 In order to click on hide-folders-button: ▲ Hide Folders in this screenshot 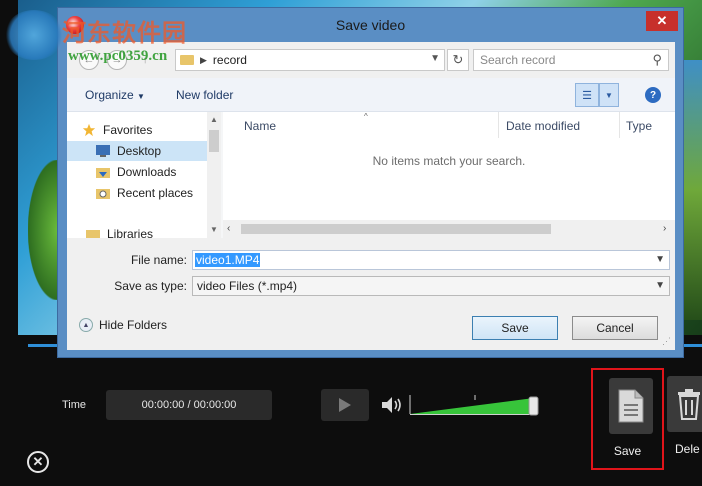, I will do `click(123, 325)`.